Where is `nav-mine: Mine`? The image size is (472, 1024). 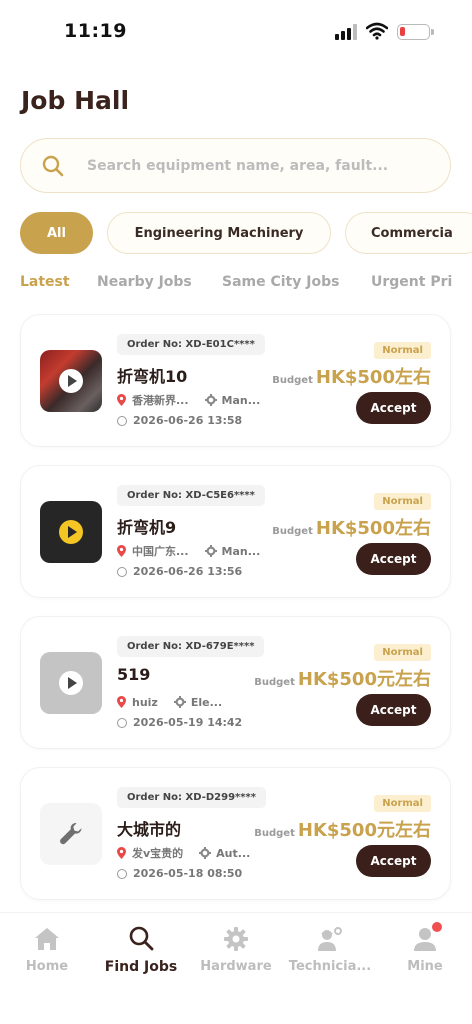
nav-mine: Mine is located at coordinates (425, 948).